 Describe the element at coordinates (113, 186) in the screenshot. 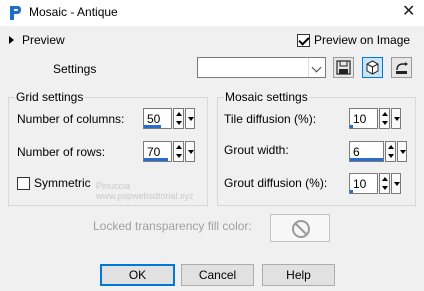

I see `watermark-line-1: Pinuccia` at that location.